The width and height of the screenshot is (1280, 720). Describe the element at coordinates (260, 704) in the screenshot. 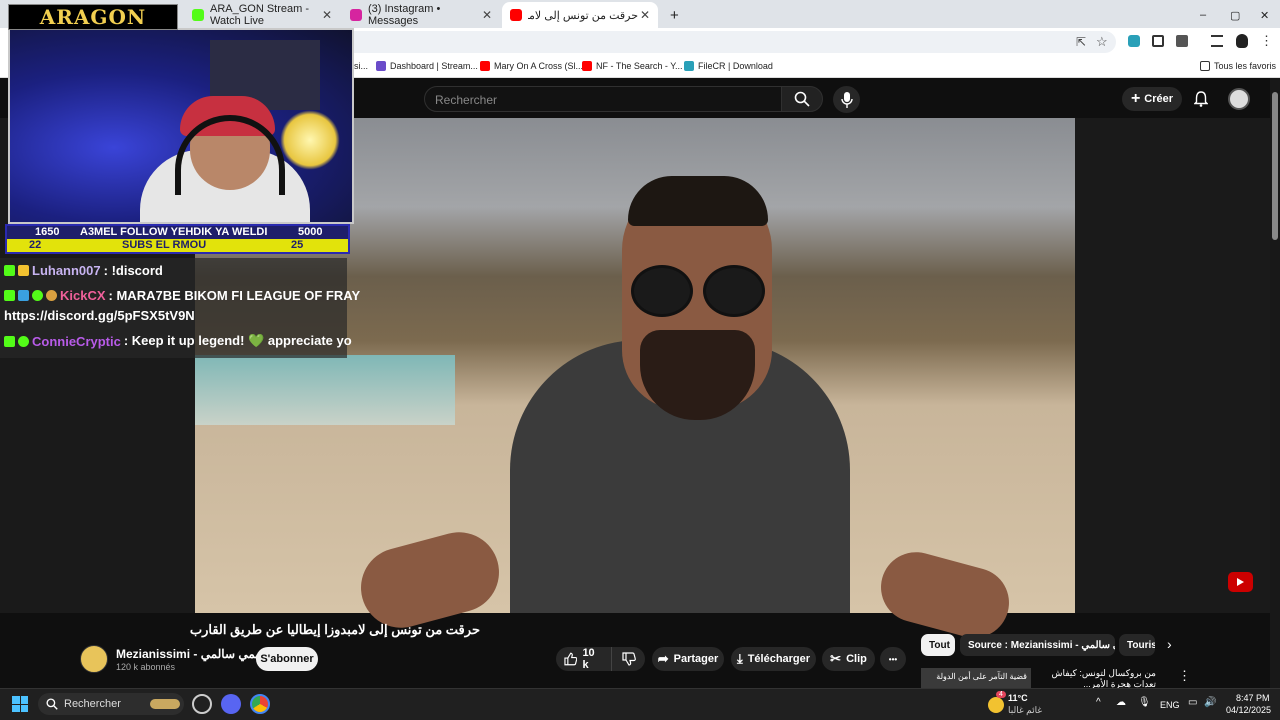

I see `chrome-icon` at that location.